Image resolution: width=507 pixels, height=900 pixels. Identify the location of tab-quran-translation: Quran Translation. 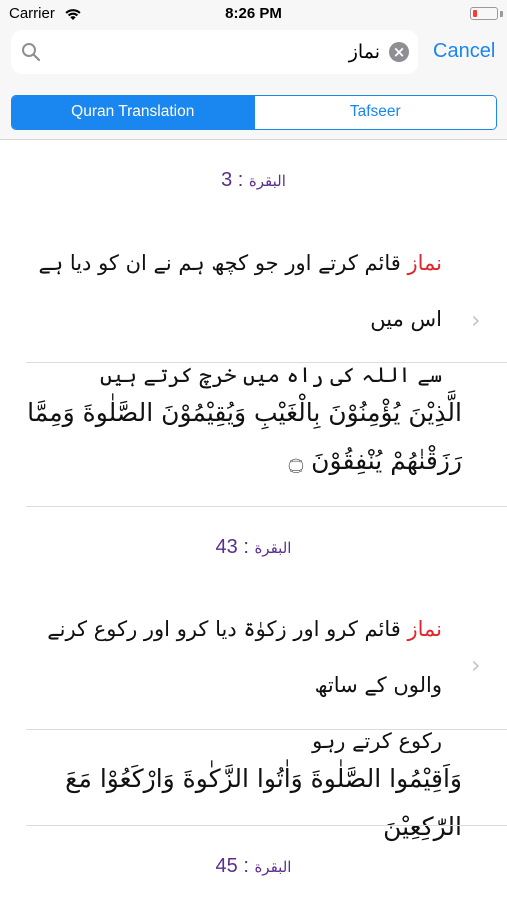
(133, 112).